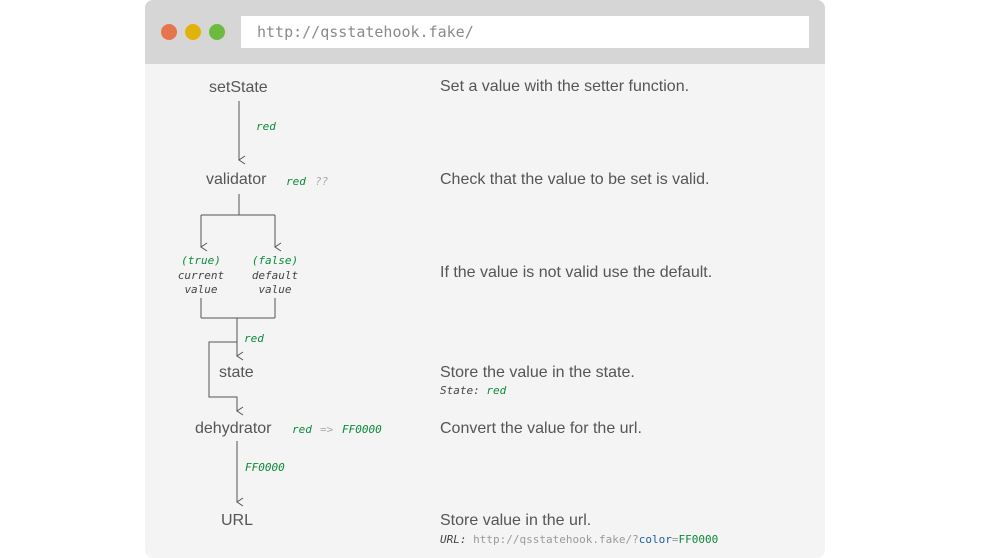 The image size is (1000, 558). I want to click on value-after-setstate: red, so click(266, 126).